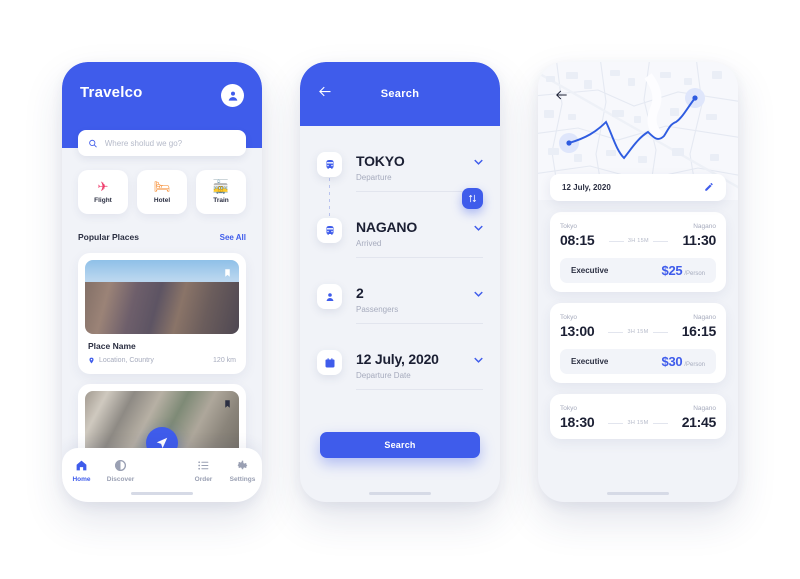 The image size is (800, 579). I want to click on gear-icon, so click(242, 465).